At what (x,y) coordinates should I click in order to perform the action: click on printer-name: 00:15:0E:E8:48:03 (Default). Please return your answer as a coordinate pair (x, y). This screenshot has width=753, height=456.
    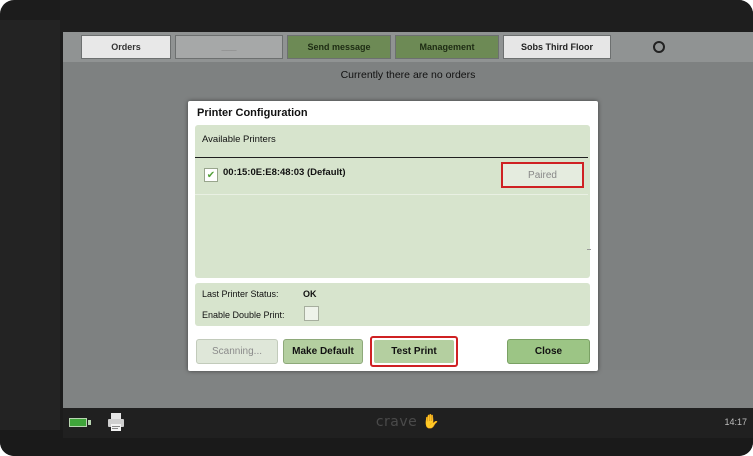
    Looking at the image, I should click on (284, 172).